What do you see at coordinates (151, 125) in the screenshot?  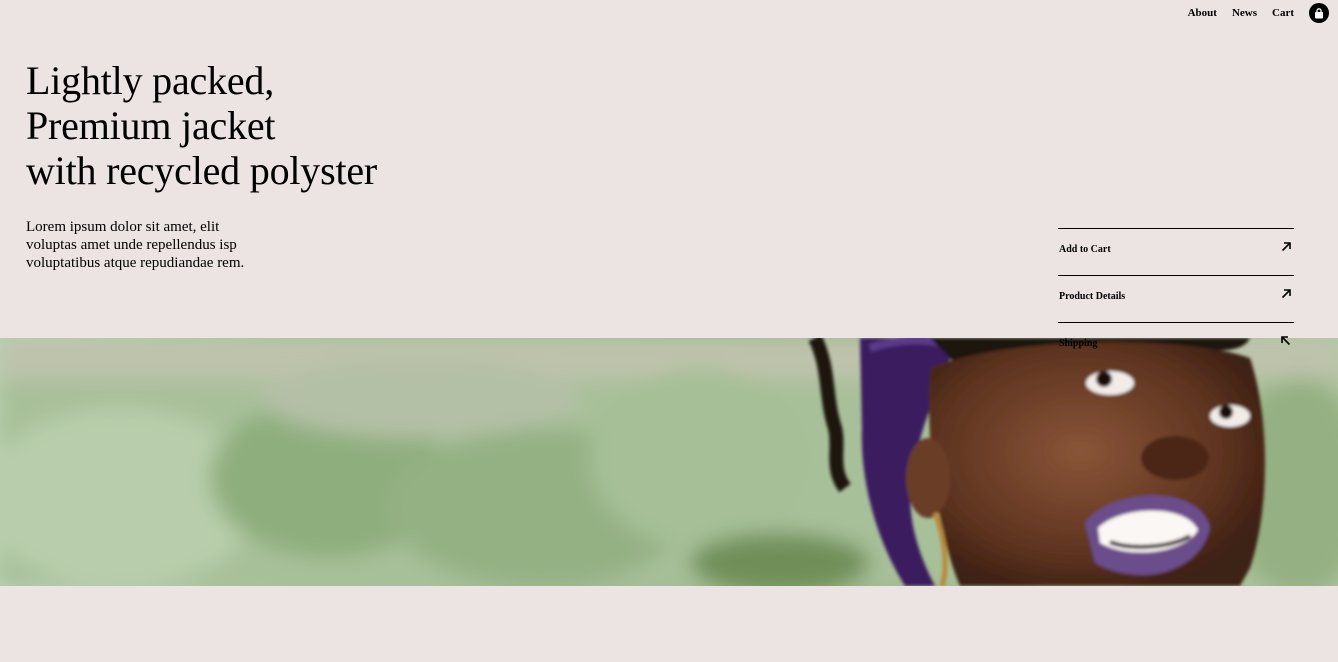 I see `hero-title-line: Premium jacket` at bounding box center [151, 125].